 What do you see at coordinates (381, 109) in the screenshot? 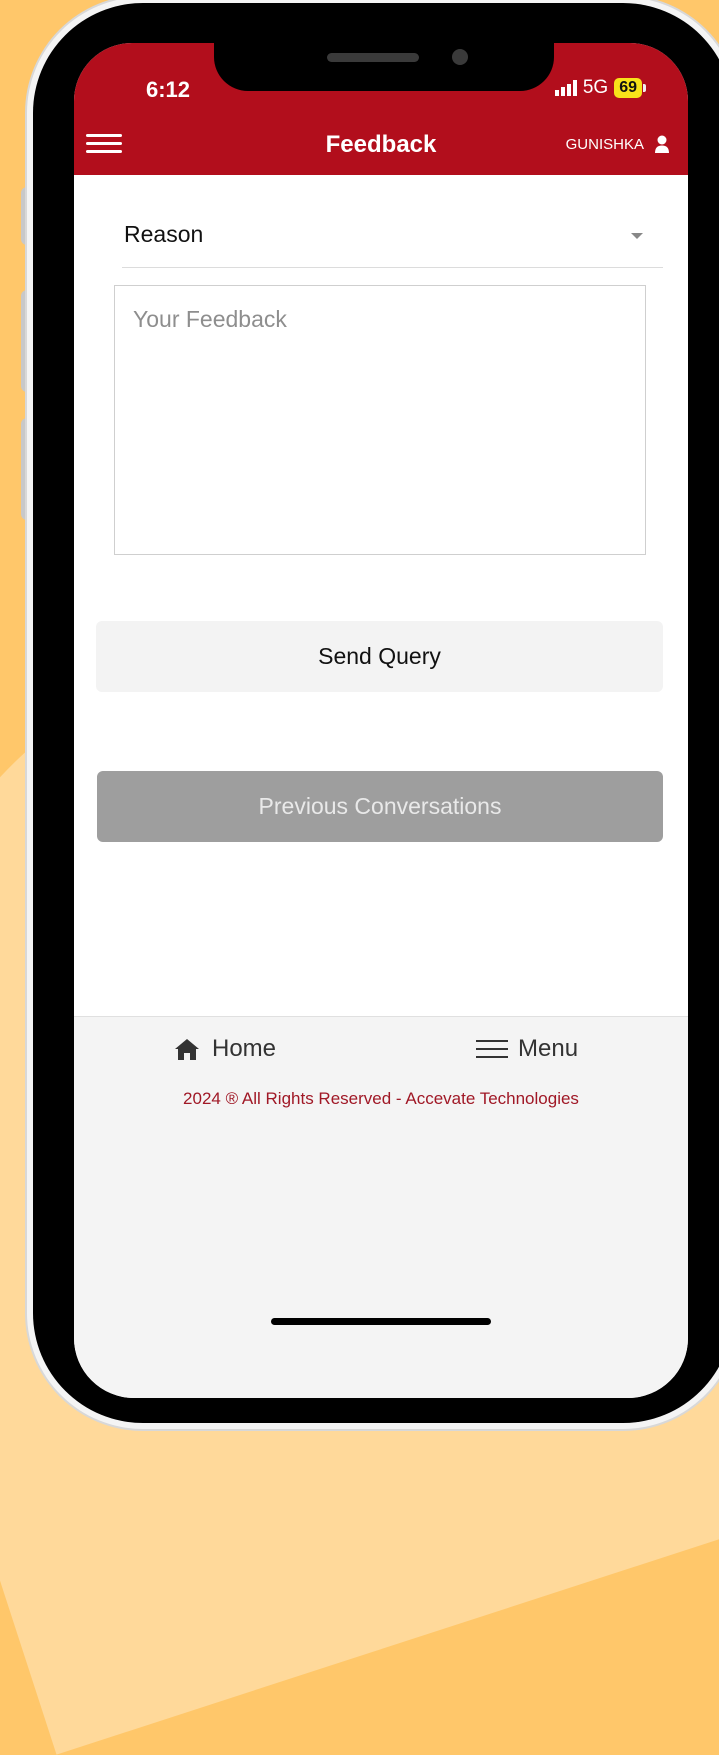
I see `app-header: 6:12 5G 69 Feedback GUNISHKA` at bounding box center [381, 109].